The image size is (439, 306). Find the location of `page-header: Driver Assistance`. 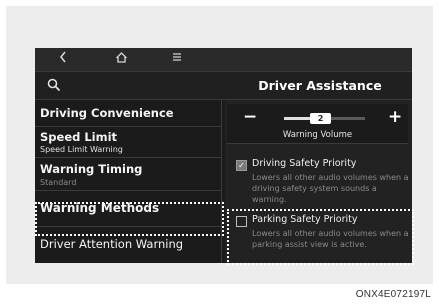

page-header: Driver Assistance is located at coordinates (223, 86).